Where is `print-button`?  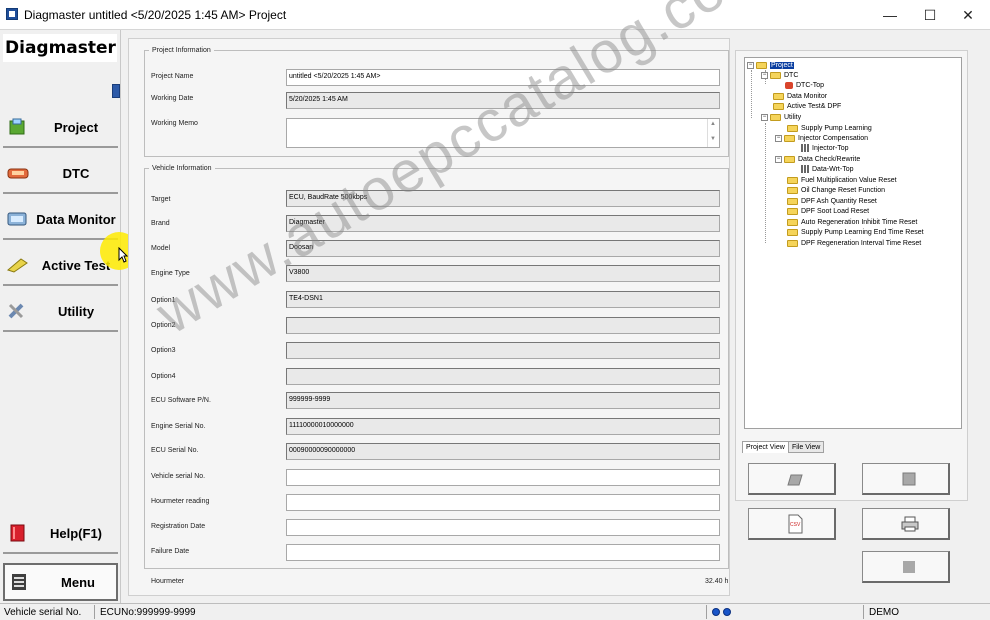
print-button is located at coordinates (906, 524).